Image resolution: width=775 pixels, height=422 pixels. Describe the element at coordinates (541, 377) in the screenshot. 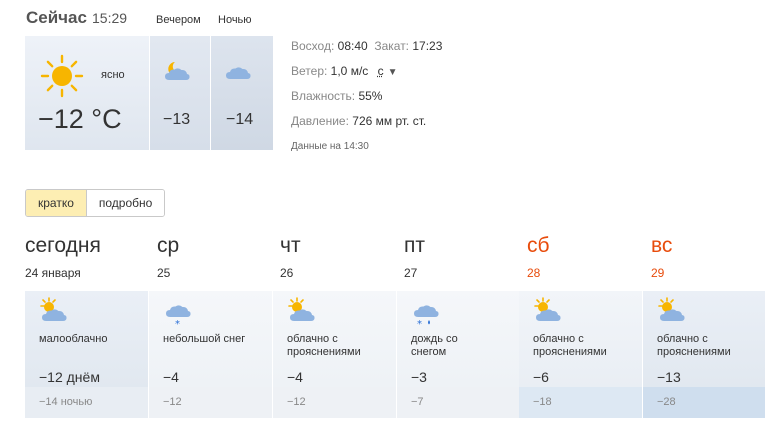

I see `forecast-day-temp: −6` at that location.